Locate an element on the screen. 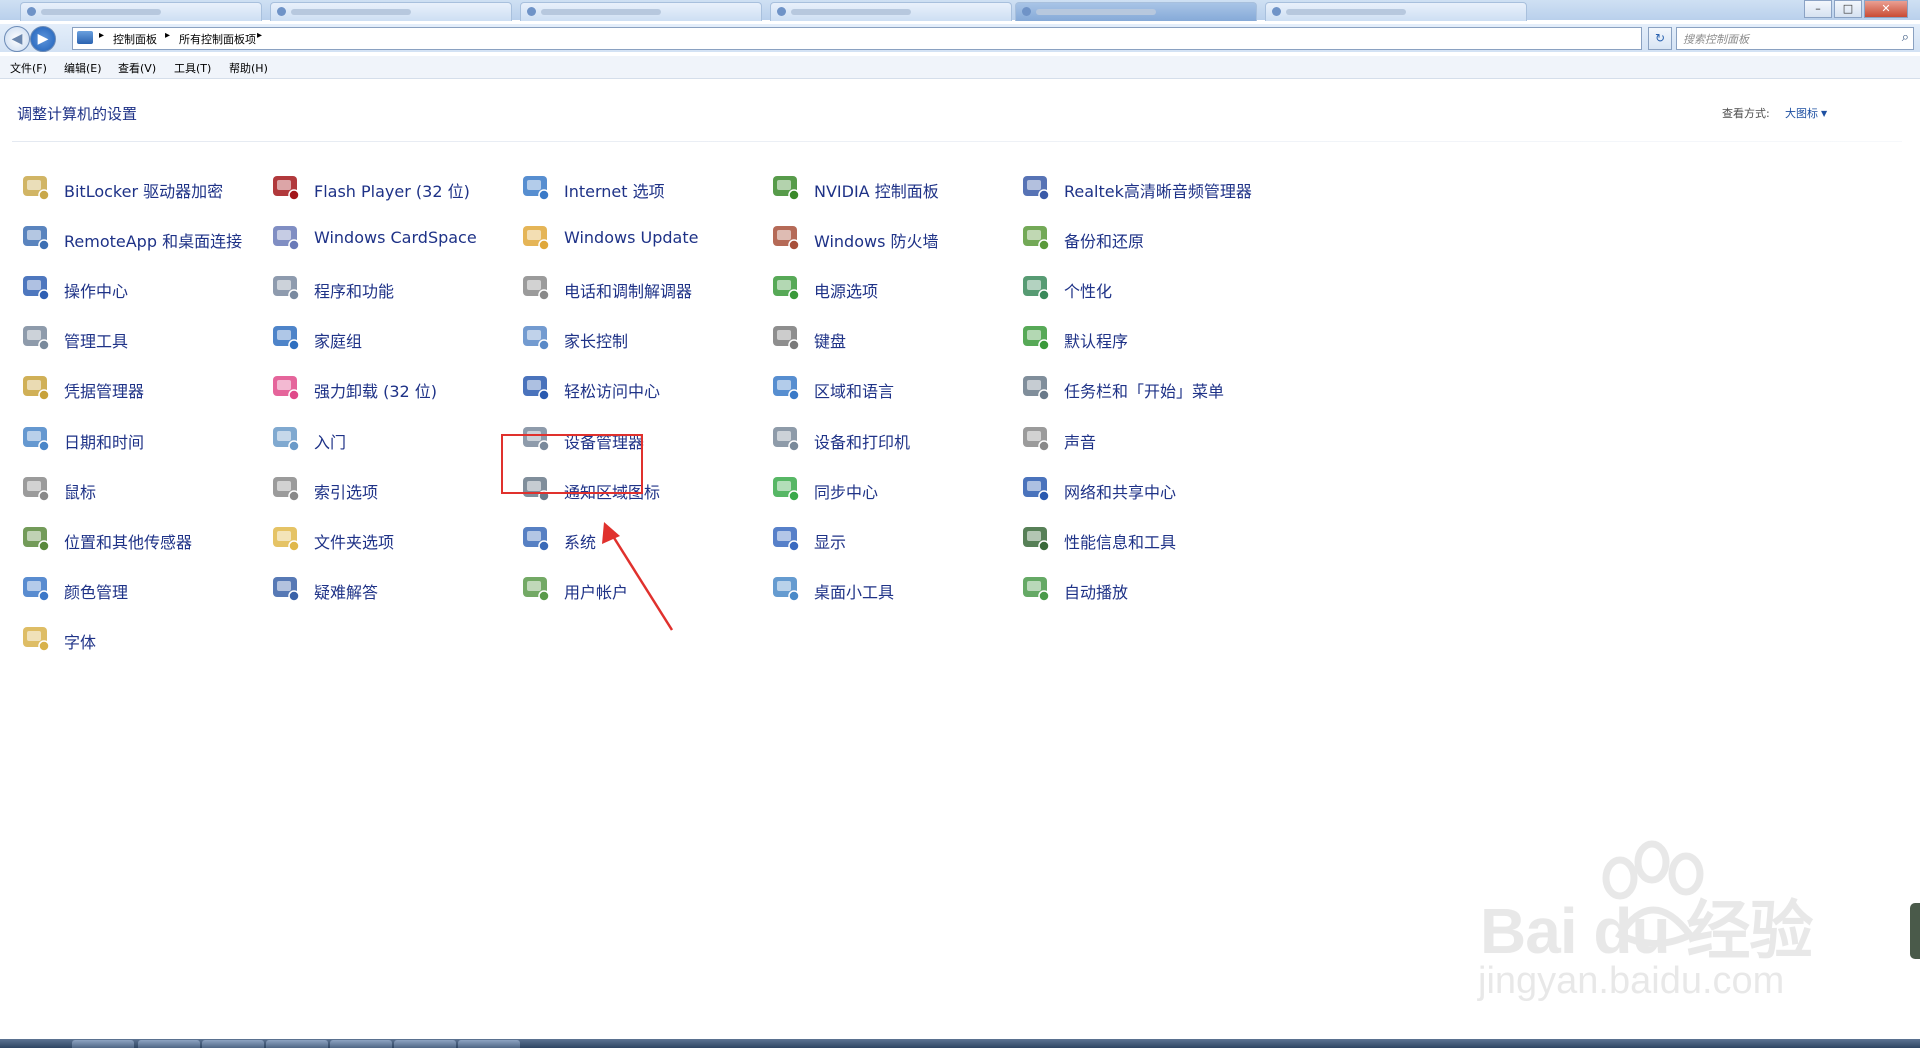 The image size is (1920, 1048). control-panel-item: 系统 is located at coordinates (642, 538).